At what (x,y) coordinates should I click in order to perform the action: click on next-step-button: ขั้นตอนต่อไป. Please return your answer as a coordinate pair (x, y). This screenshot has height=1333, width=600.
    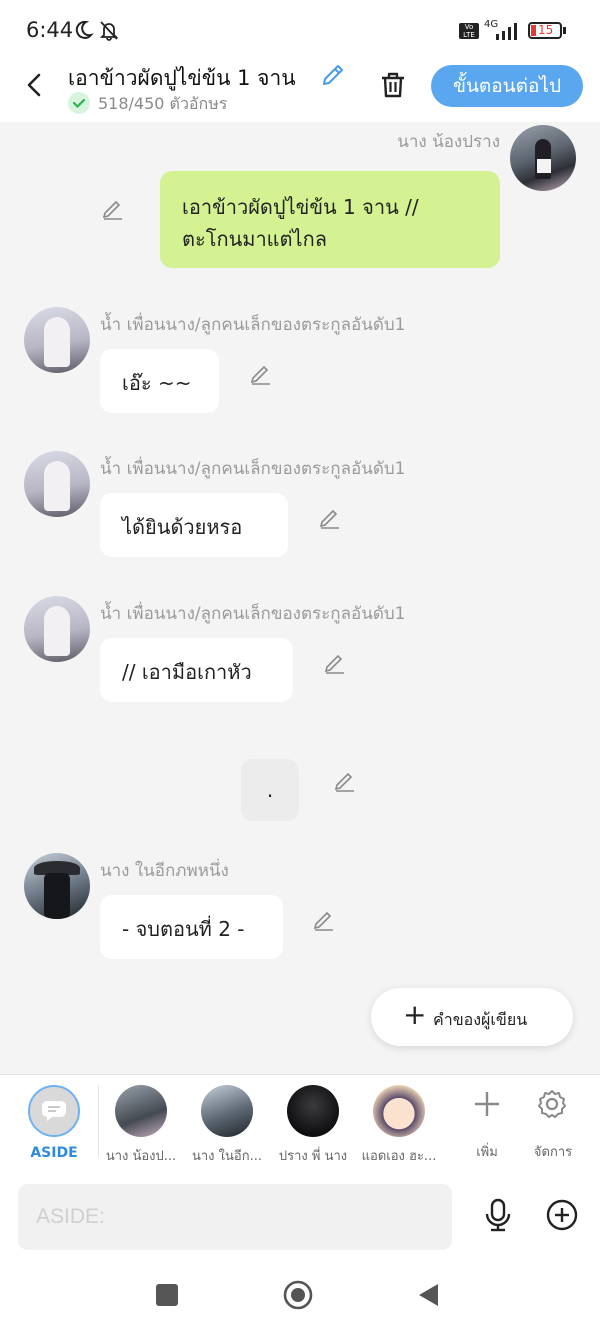
    Looking at the image, I should click on (507, 86).